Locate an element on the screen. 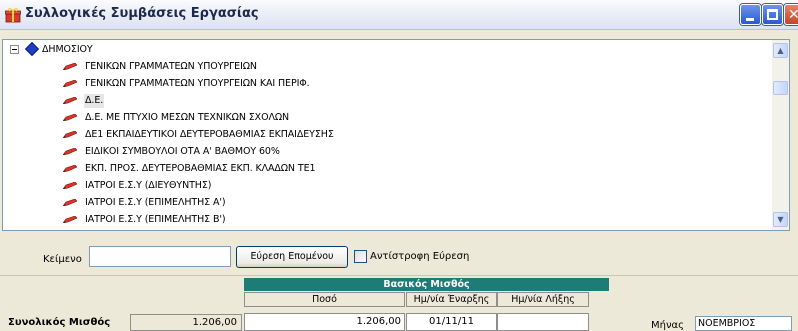 Image resolution: width=798 pixels, height=331 pixels. amount-cell: 1.206,00 is located at coordinates (324, 322).